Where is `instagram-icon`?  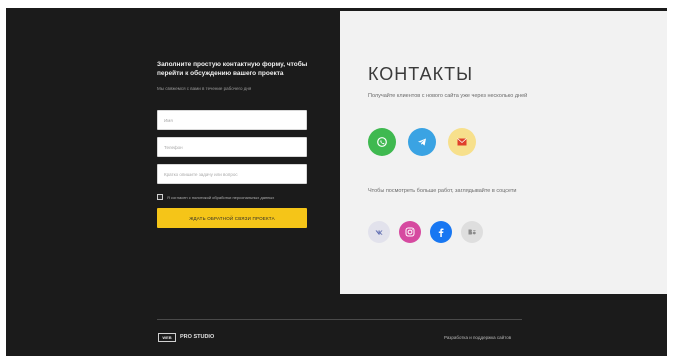 instagram-icon is located at coordinates (410, 232).